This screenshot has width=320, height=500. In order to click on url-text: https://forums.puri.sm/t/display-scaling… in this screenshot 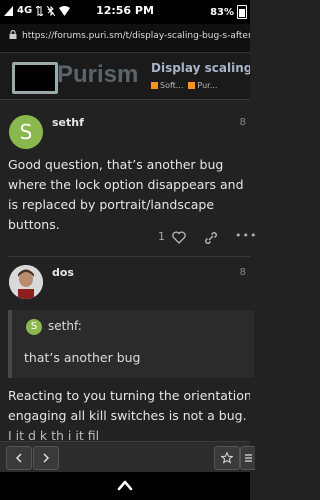, I will do `click(136, 36)`.